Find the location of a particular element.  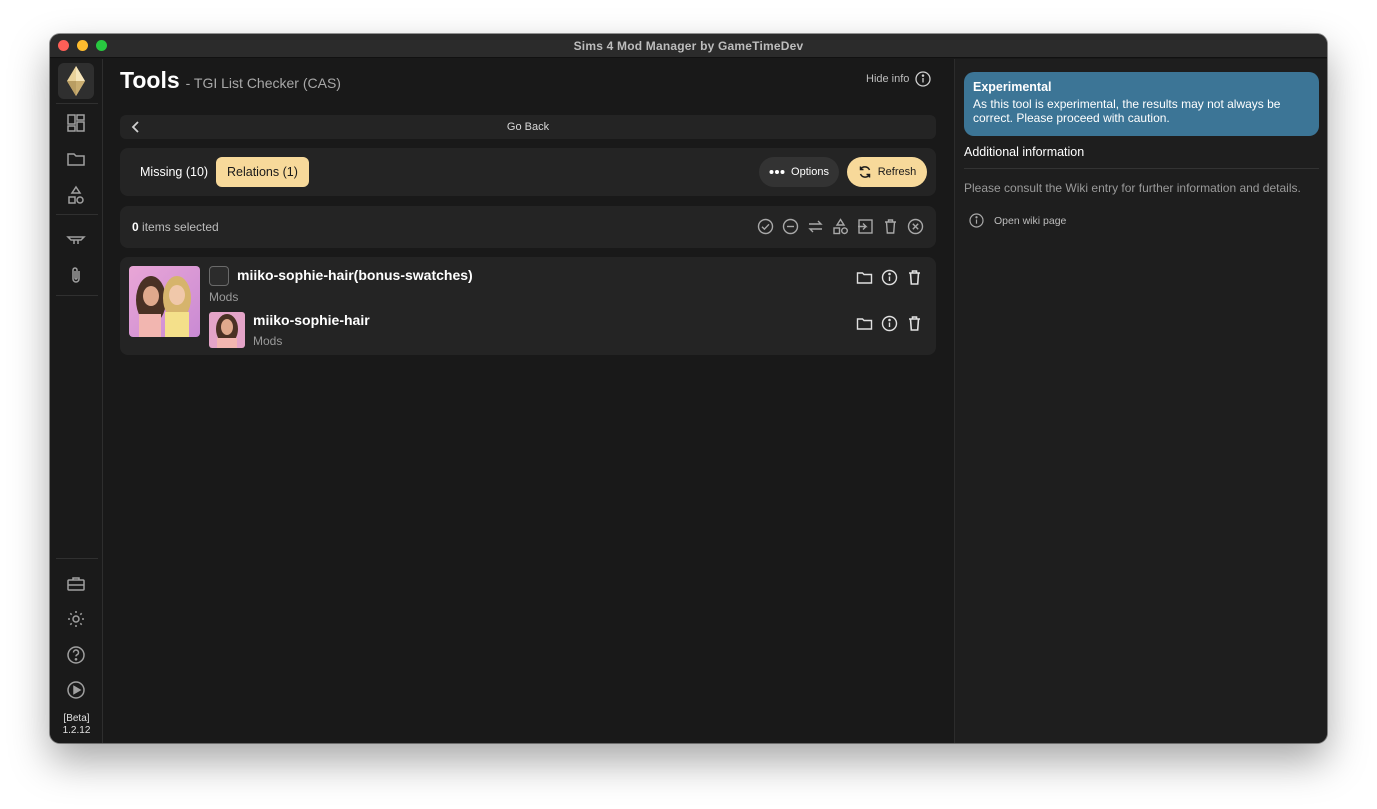

toolbox-icon is located at coordinates (76, 584).